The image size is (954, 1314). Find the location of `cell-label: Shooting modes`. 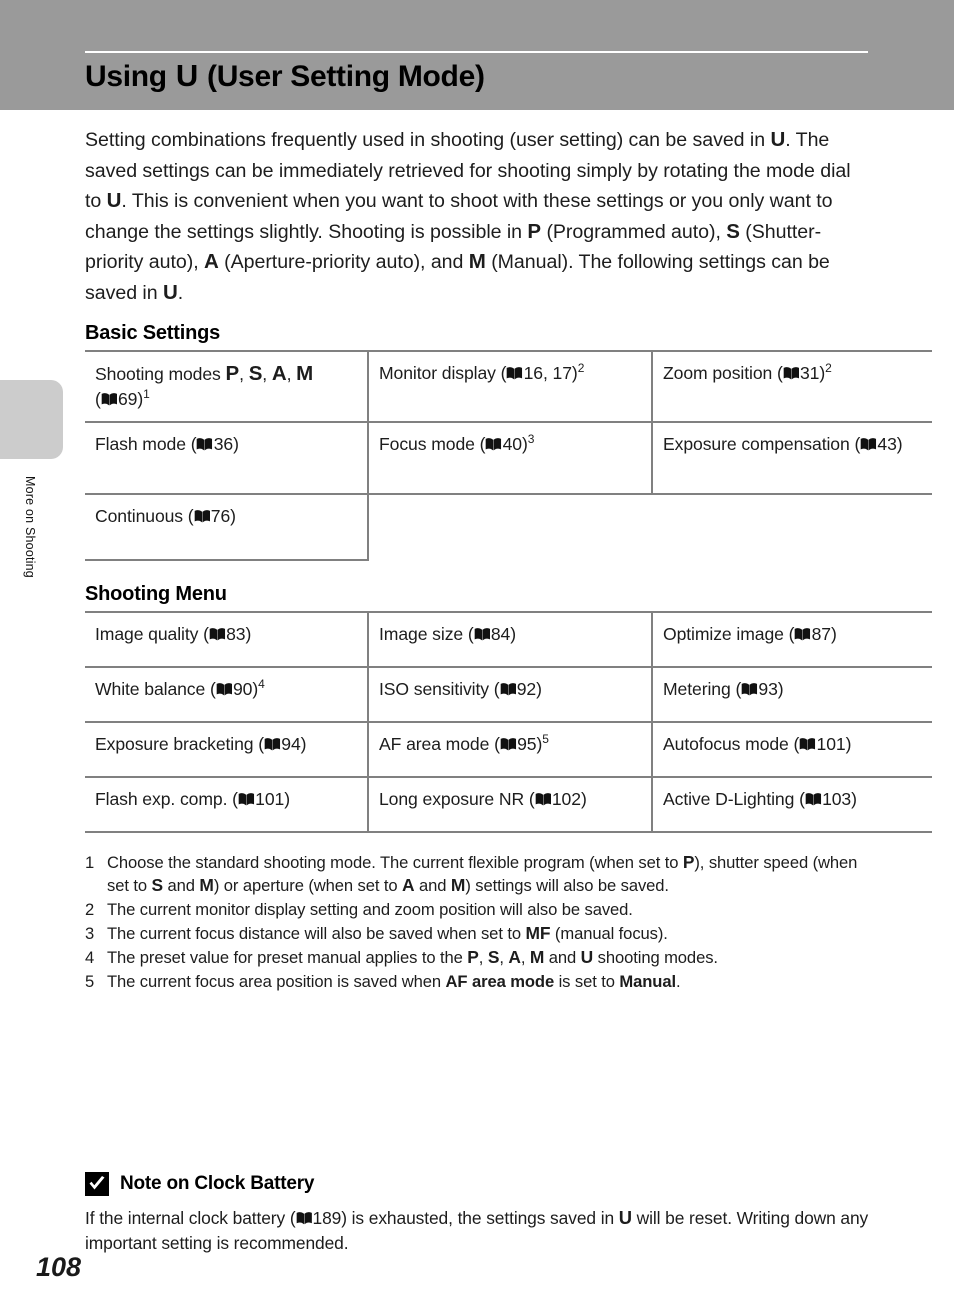

cell-label: Shooting modes is located at coordinates (160, 374).